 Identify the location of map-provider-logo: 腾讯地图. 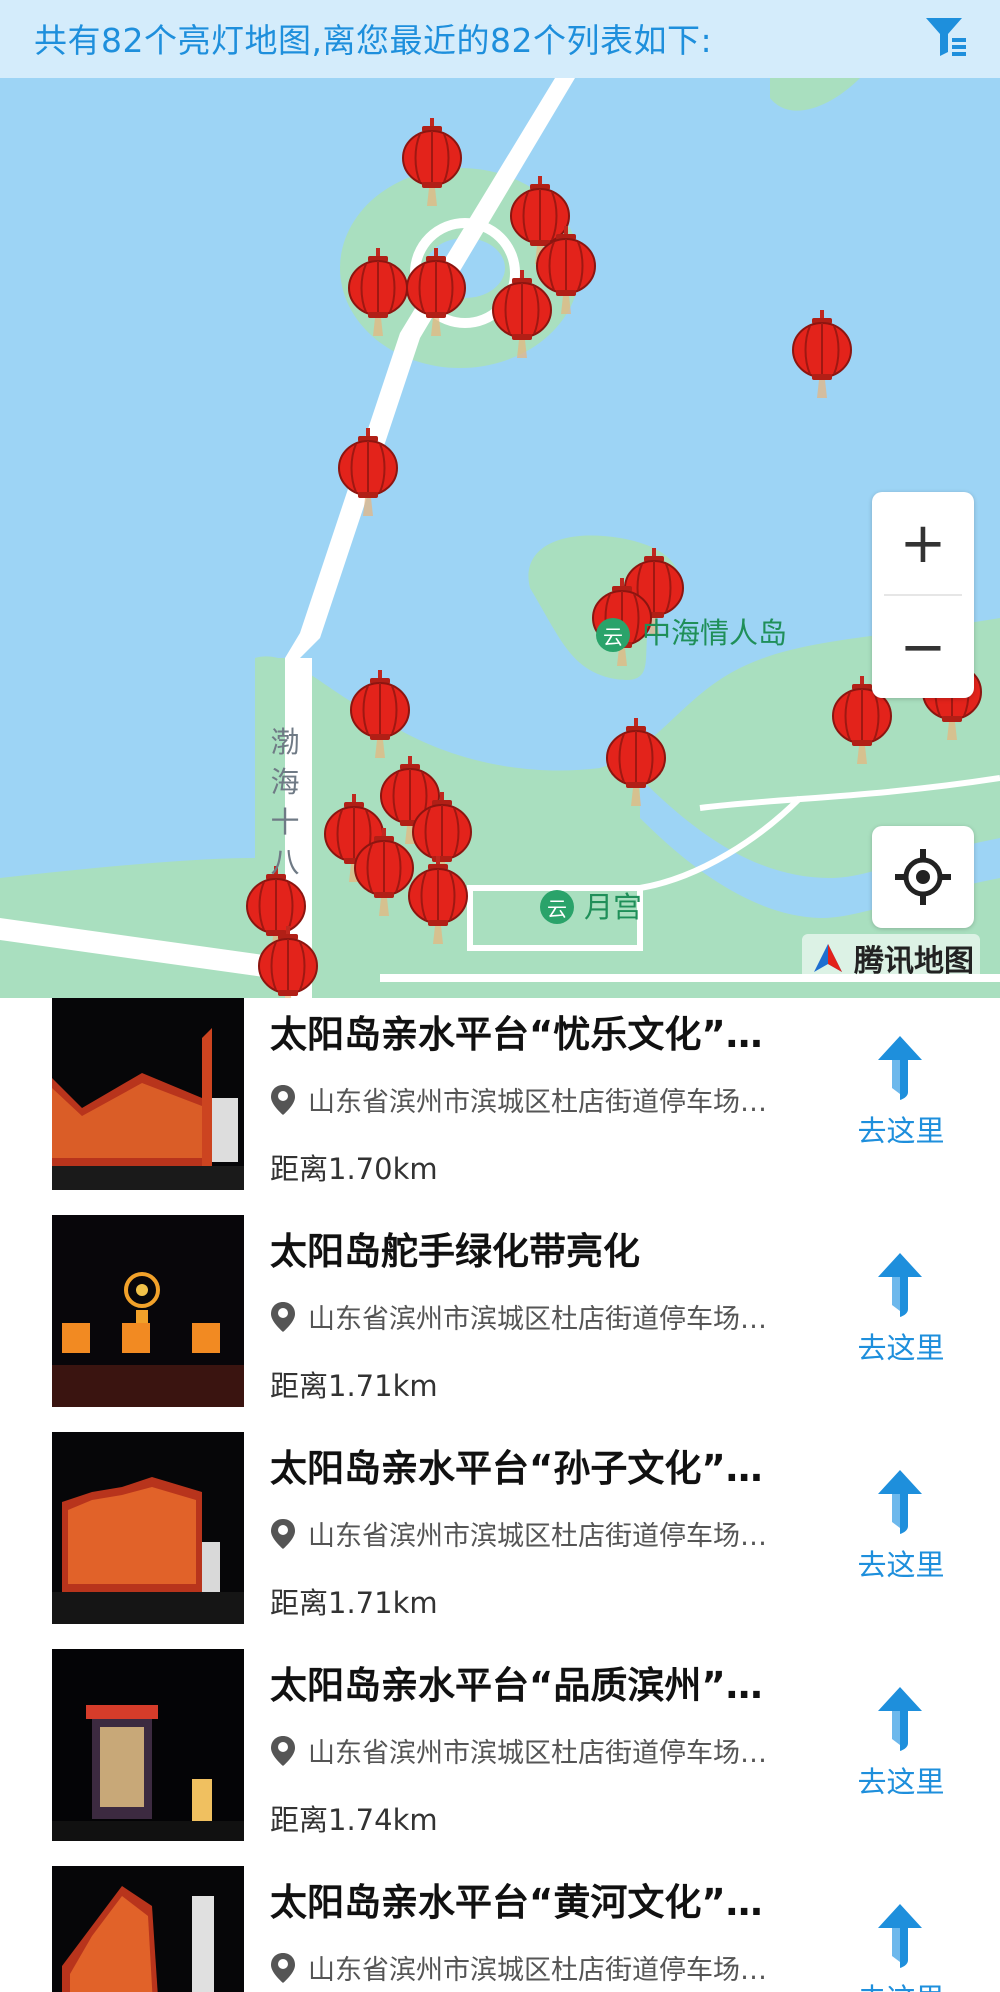
(891, 958).